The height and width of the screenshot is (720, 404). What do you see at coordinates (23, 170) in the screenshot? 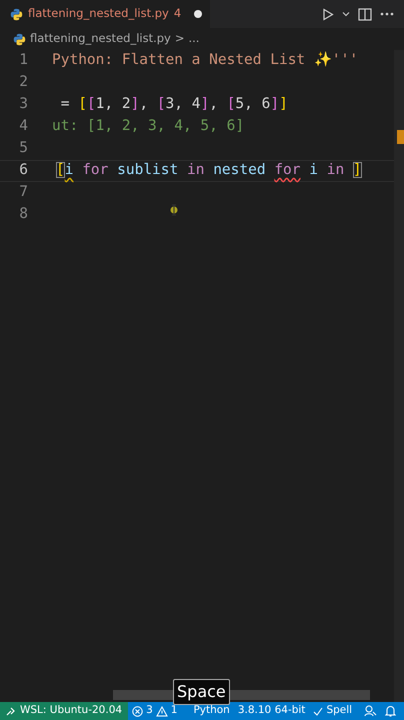
I see `line-number: 6` at bounding box center [23, 170].